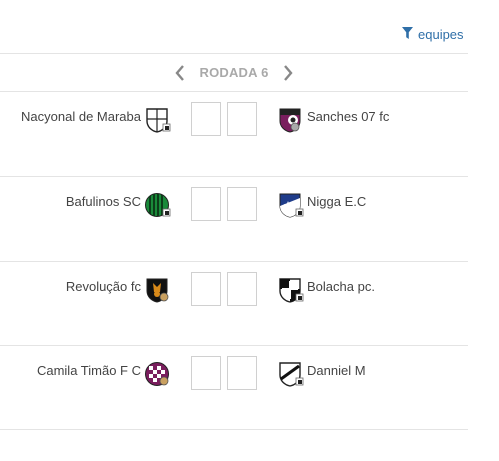 The height and width of the screenshot is (461, 499). Describe the element at coordinates (337, 201) in the screenshot. I see `away-team-name: Nigga E.C` at that location.